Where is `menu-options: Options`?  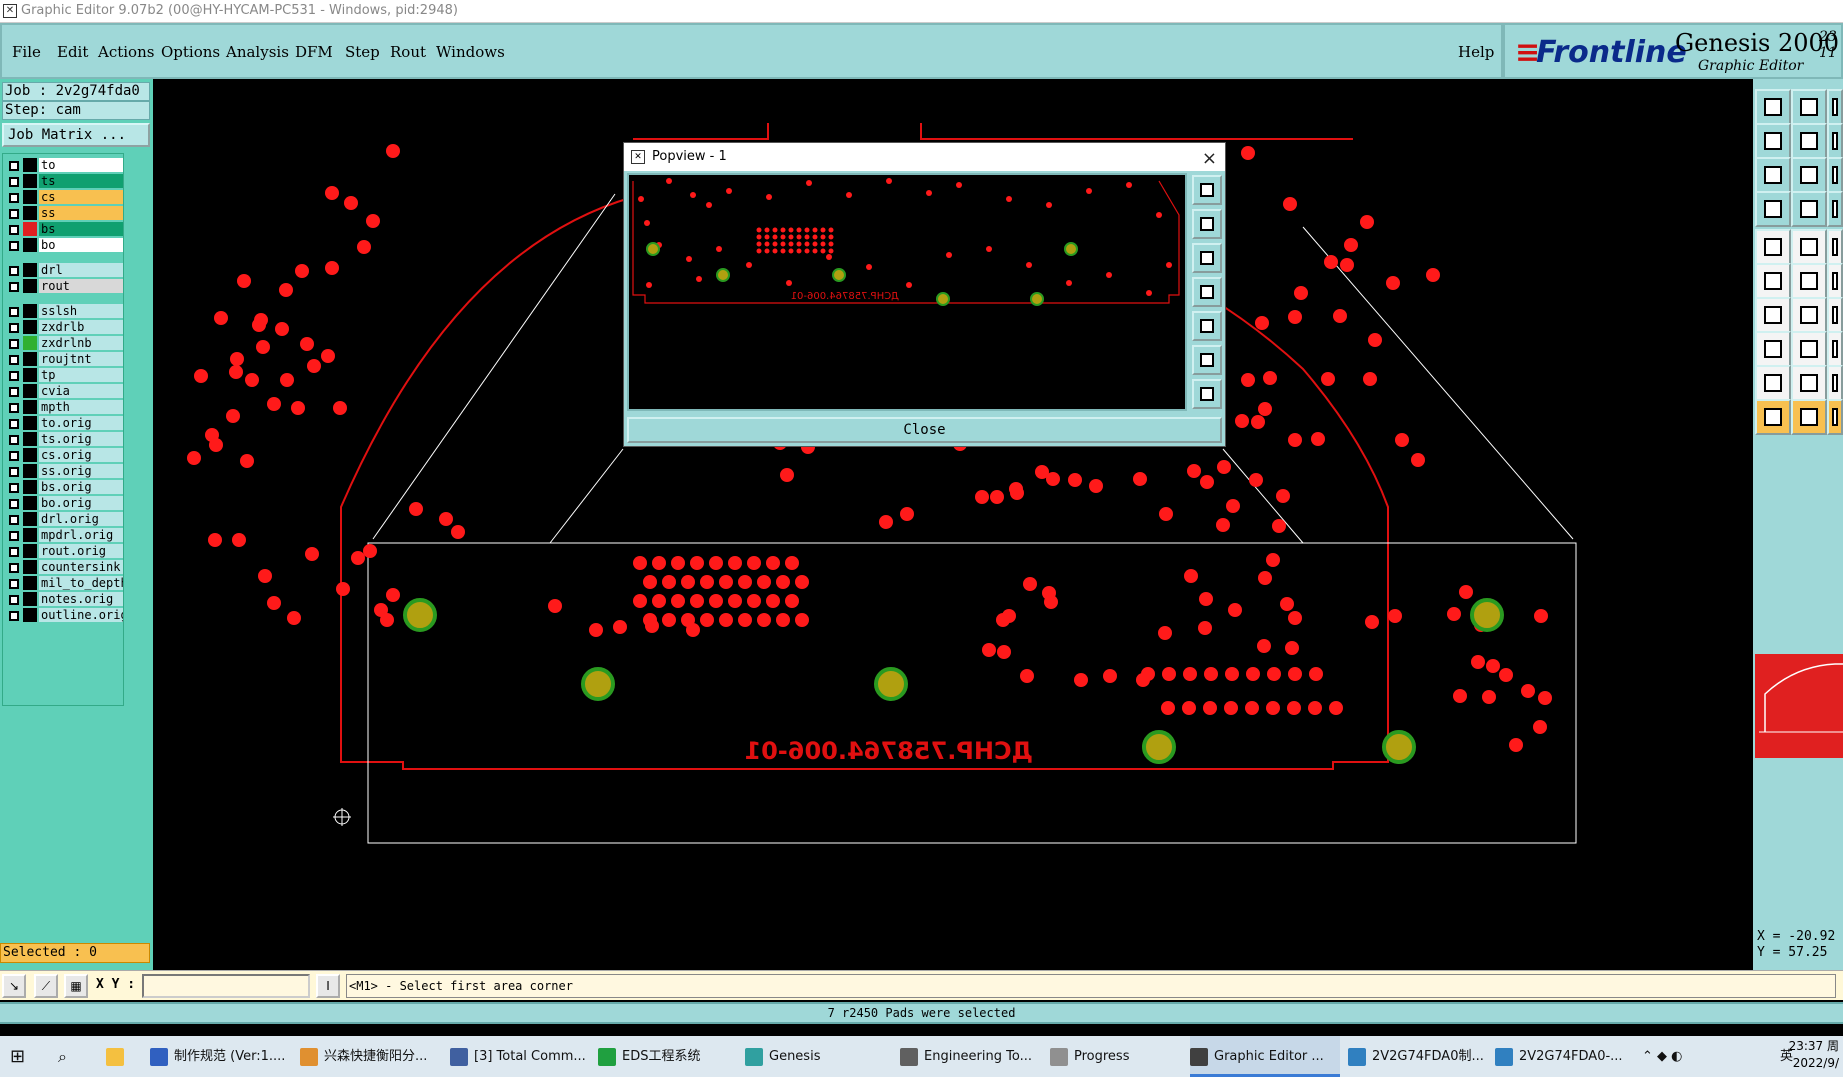
menu-options: Options is located at coordinates (190, 52).